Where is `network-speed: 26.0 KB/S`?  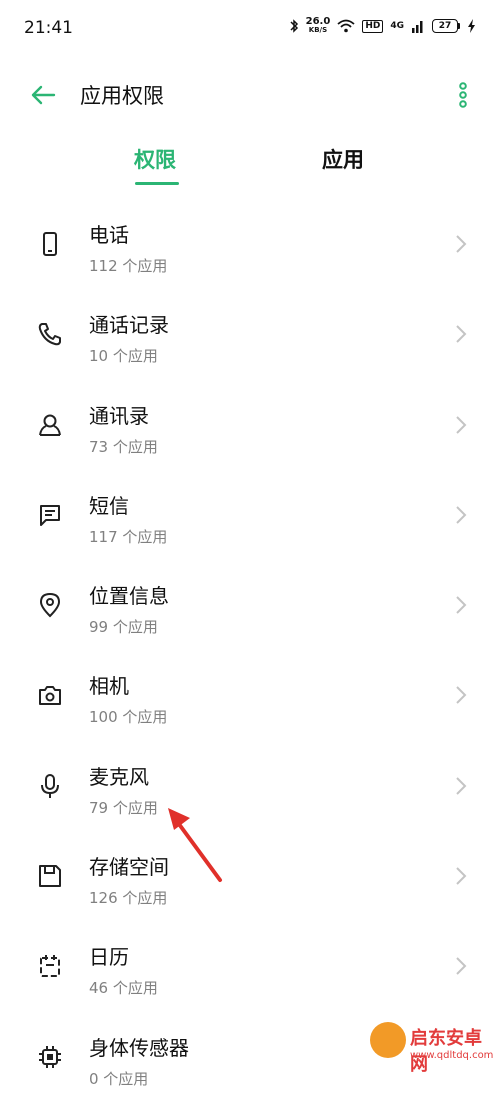 network-speed: 26.0 KB/S is located at coordinates (318, 25).